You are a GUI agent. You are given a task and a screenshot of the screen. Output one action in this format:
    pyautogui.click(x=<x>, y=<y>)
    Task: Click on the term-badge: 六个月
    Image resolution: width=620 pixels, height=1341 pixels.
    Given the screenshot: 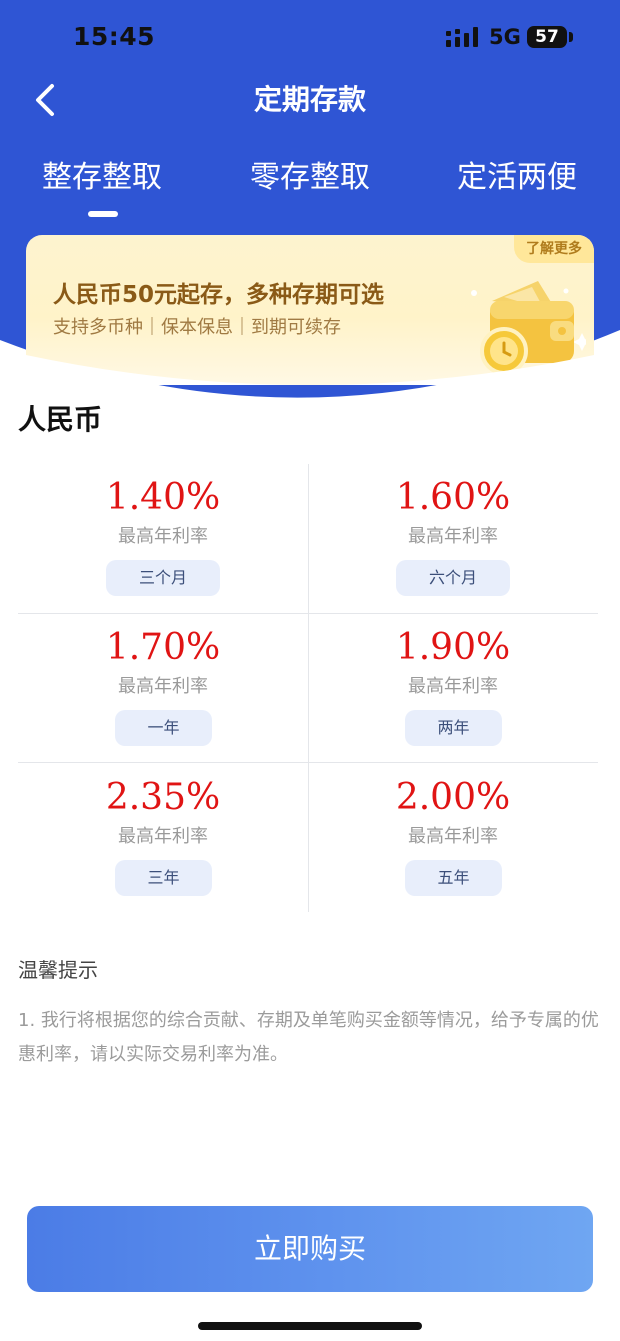 What is the action you would take?
    pyautogui.click(x=453, y=578)
    